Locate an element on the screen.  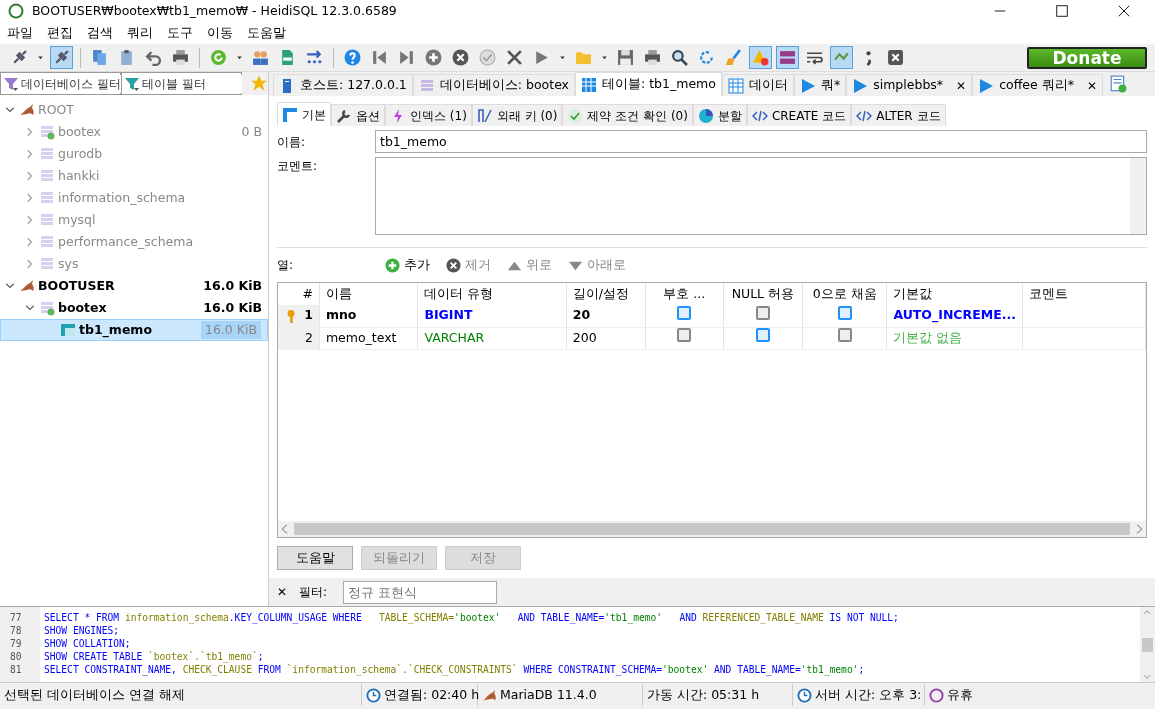
warning-icon is located at coordinates (760, 57).